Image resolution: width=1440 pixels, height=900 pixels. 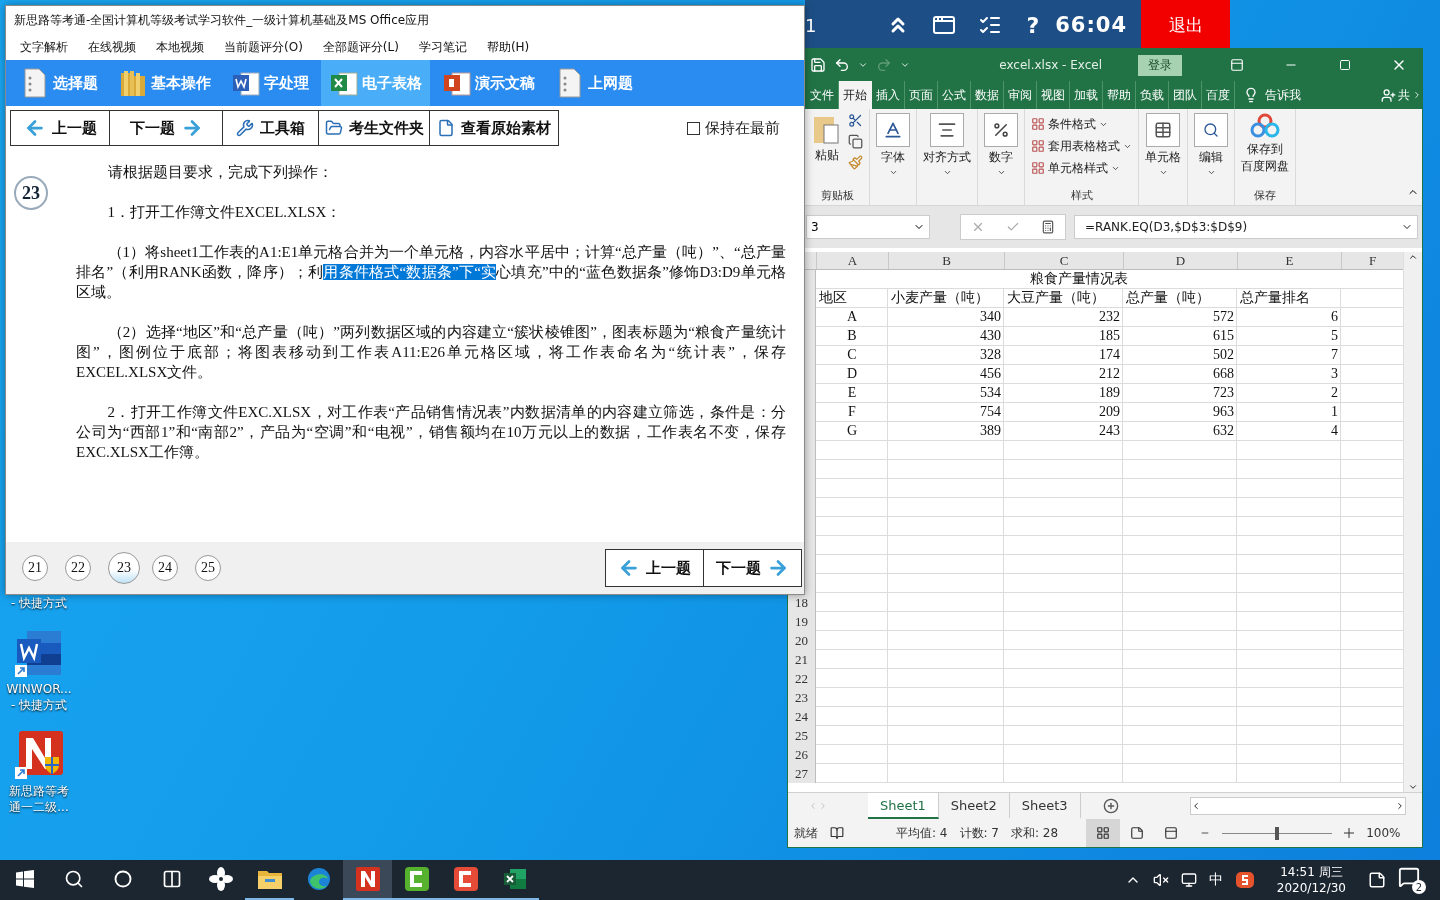 What do you see at coordinates (171, 879) in the screenshot?
I see `task-view-icon` at bounding box center [171, 879].